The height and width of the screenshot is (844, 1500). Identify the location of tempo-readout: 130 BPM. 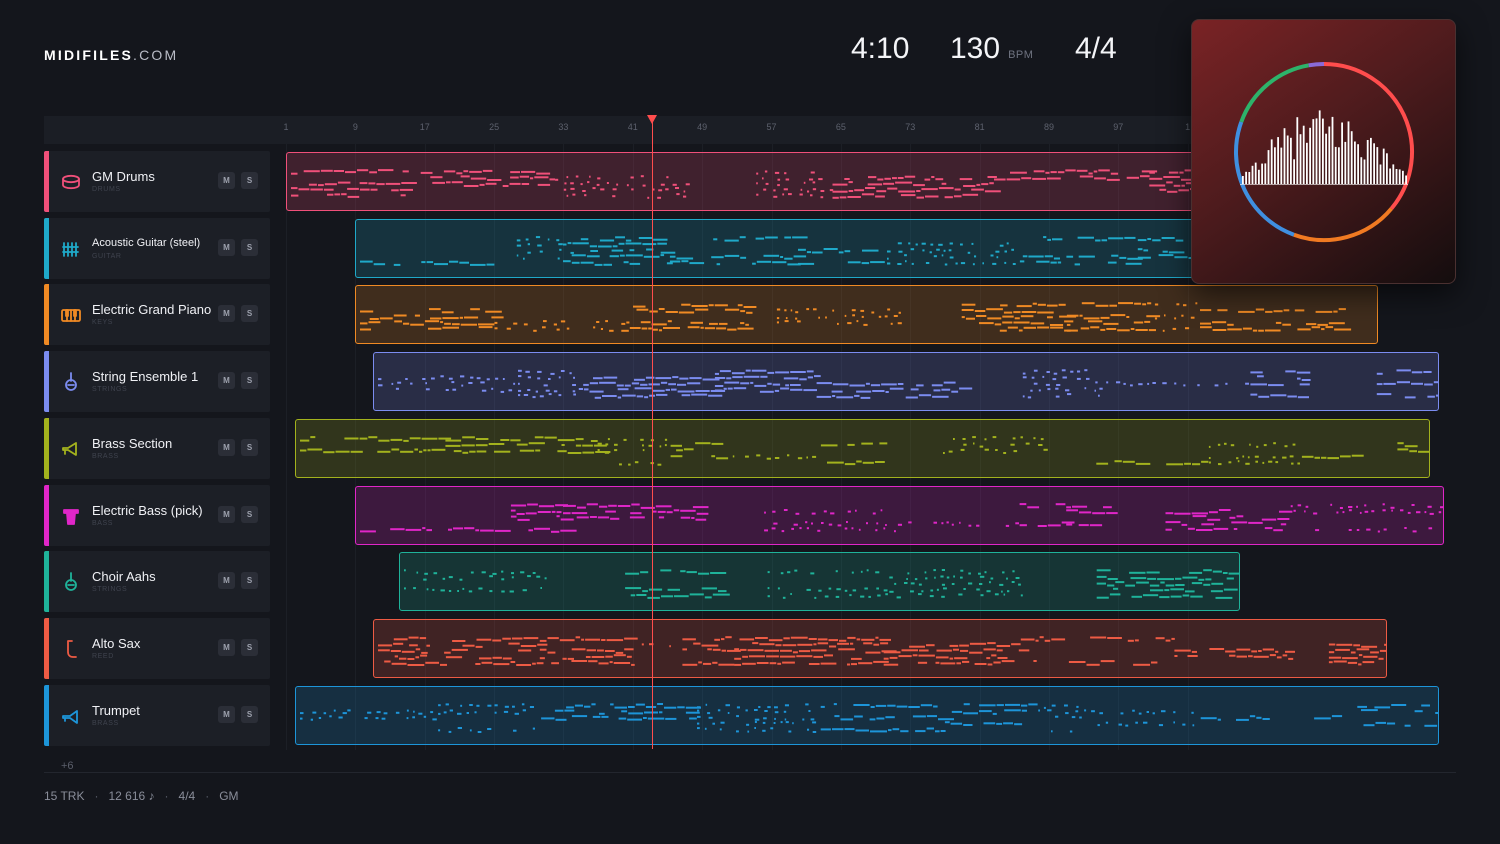
(991, 49).